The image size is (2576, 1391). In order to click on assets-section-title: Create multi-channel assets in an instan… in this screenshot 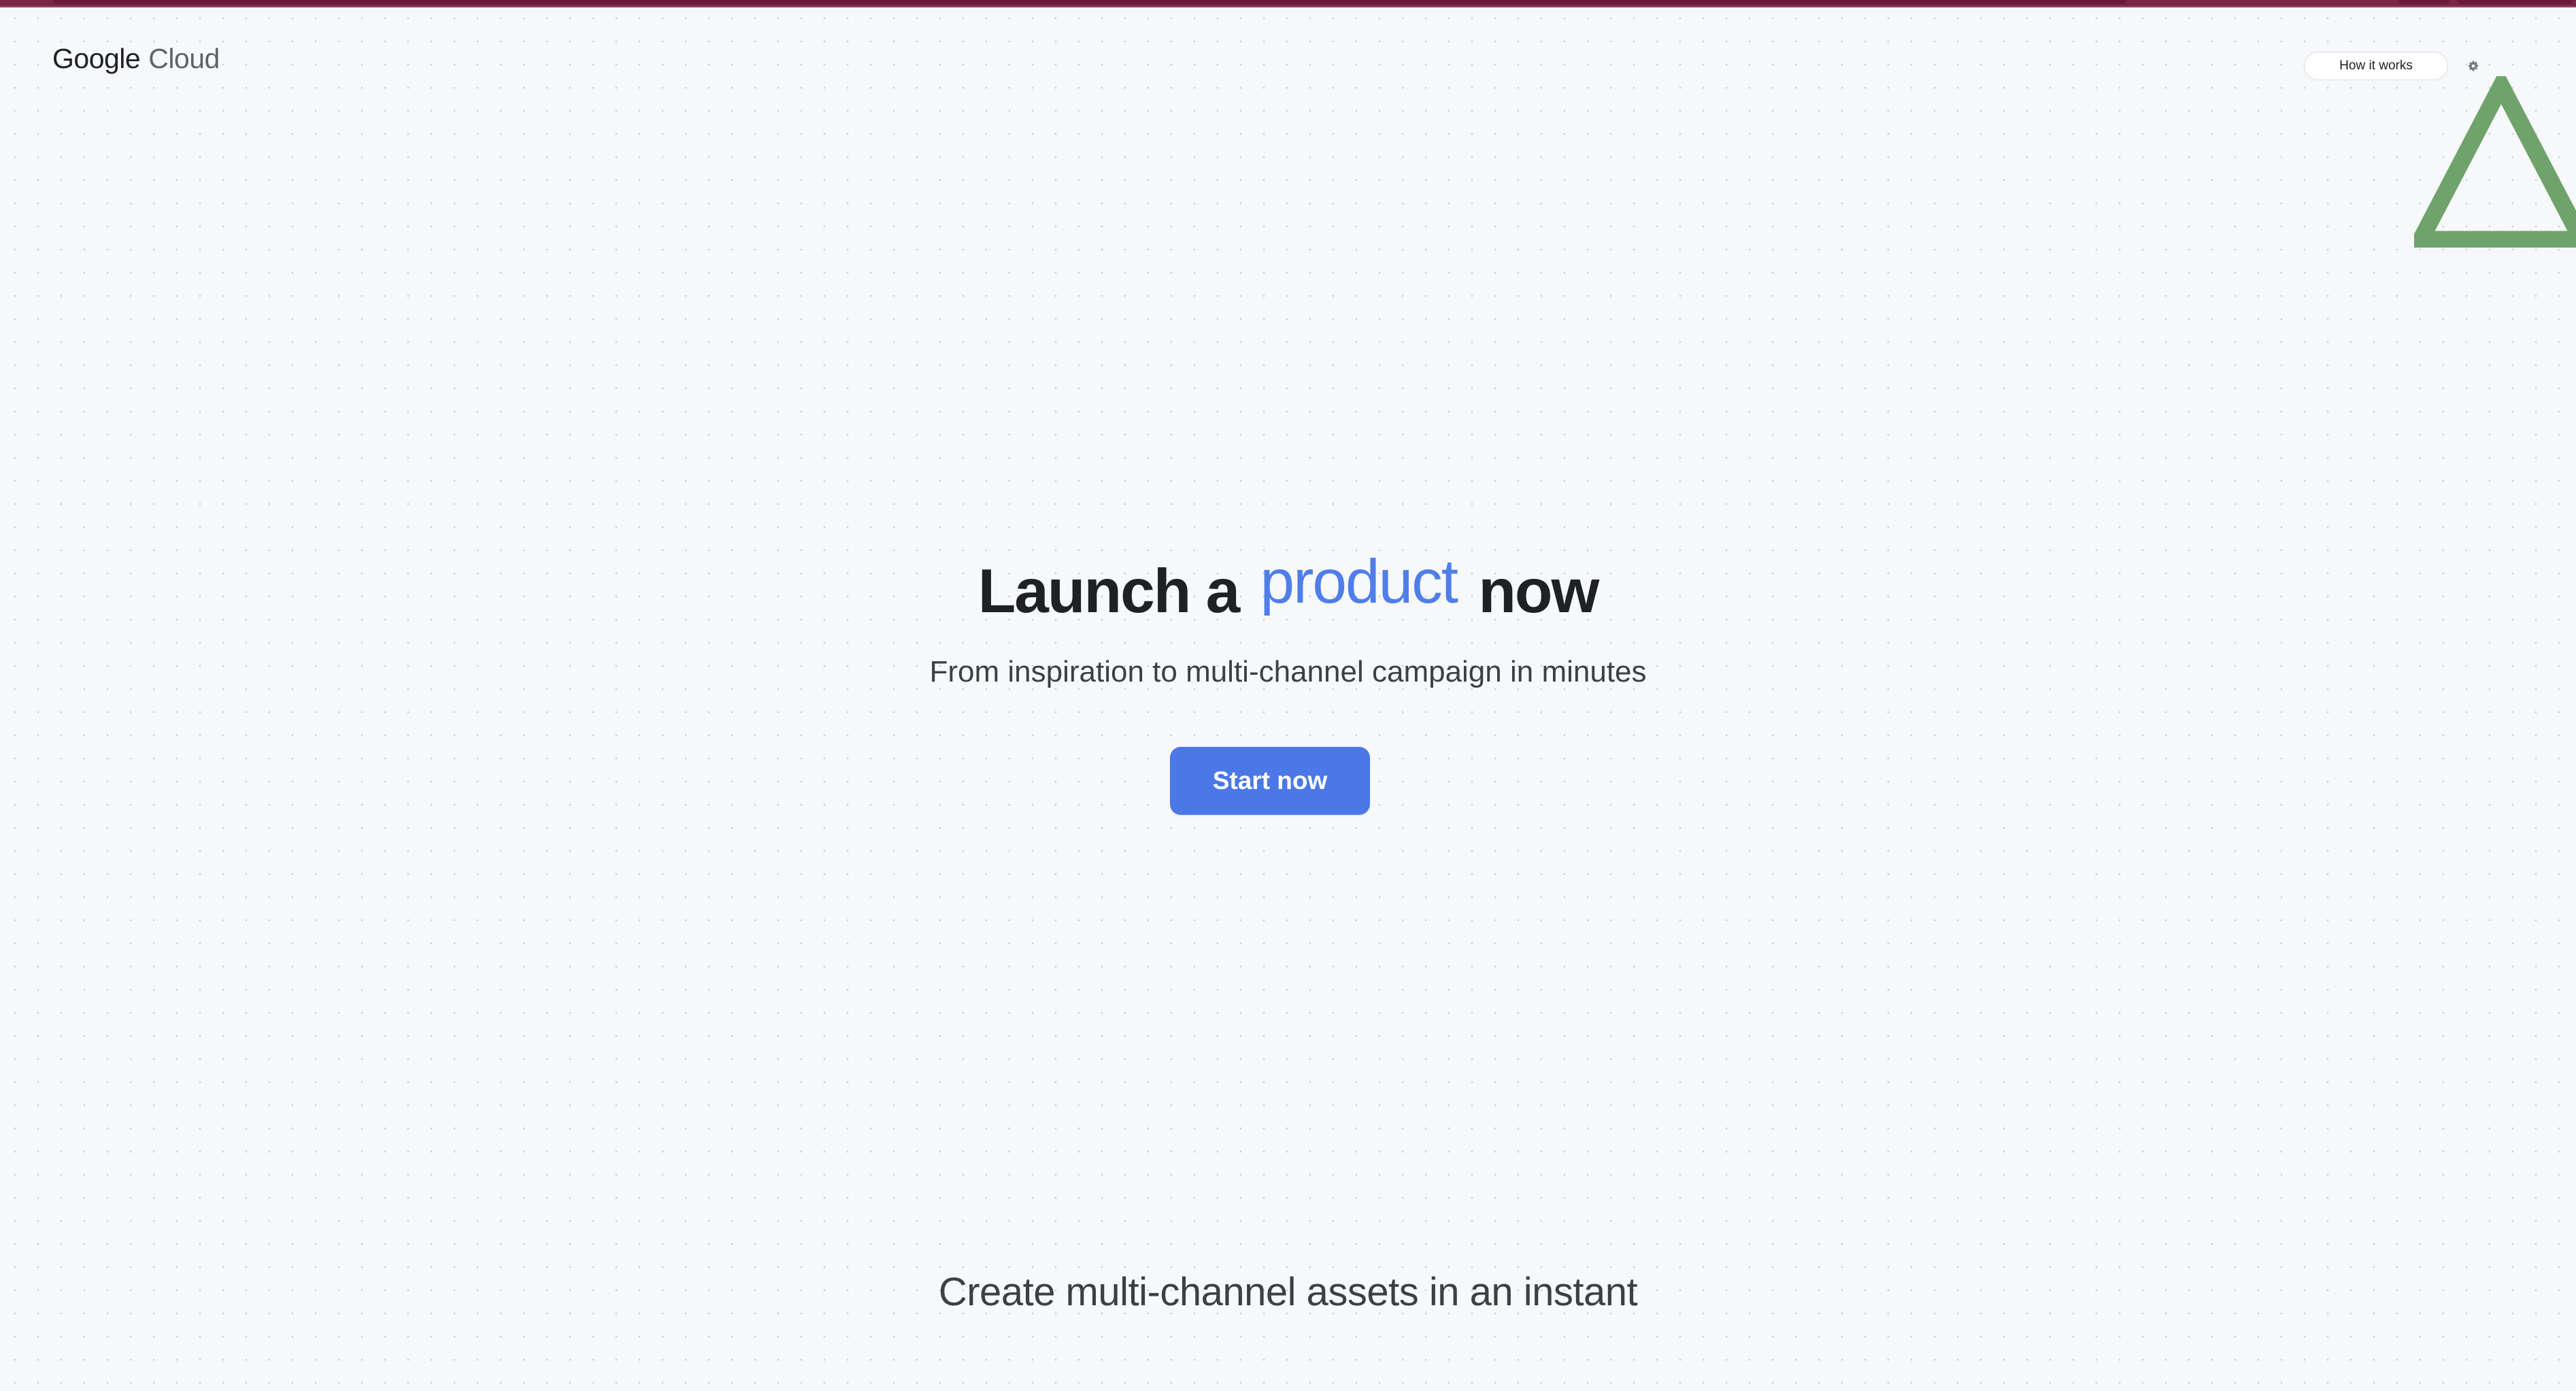, I will do `click(1288, 1292)`.